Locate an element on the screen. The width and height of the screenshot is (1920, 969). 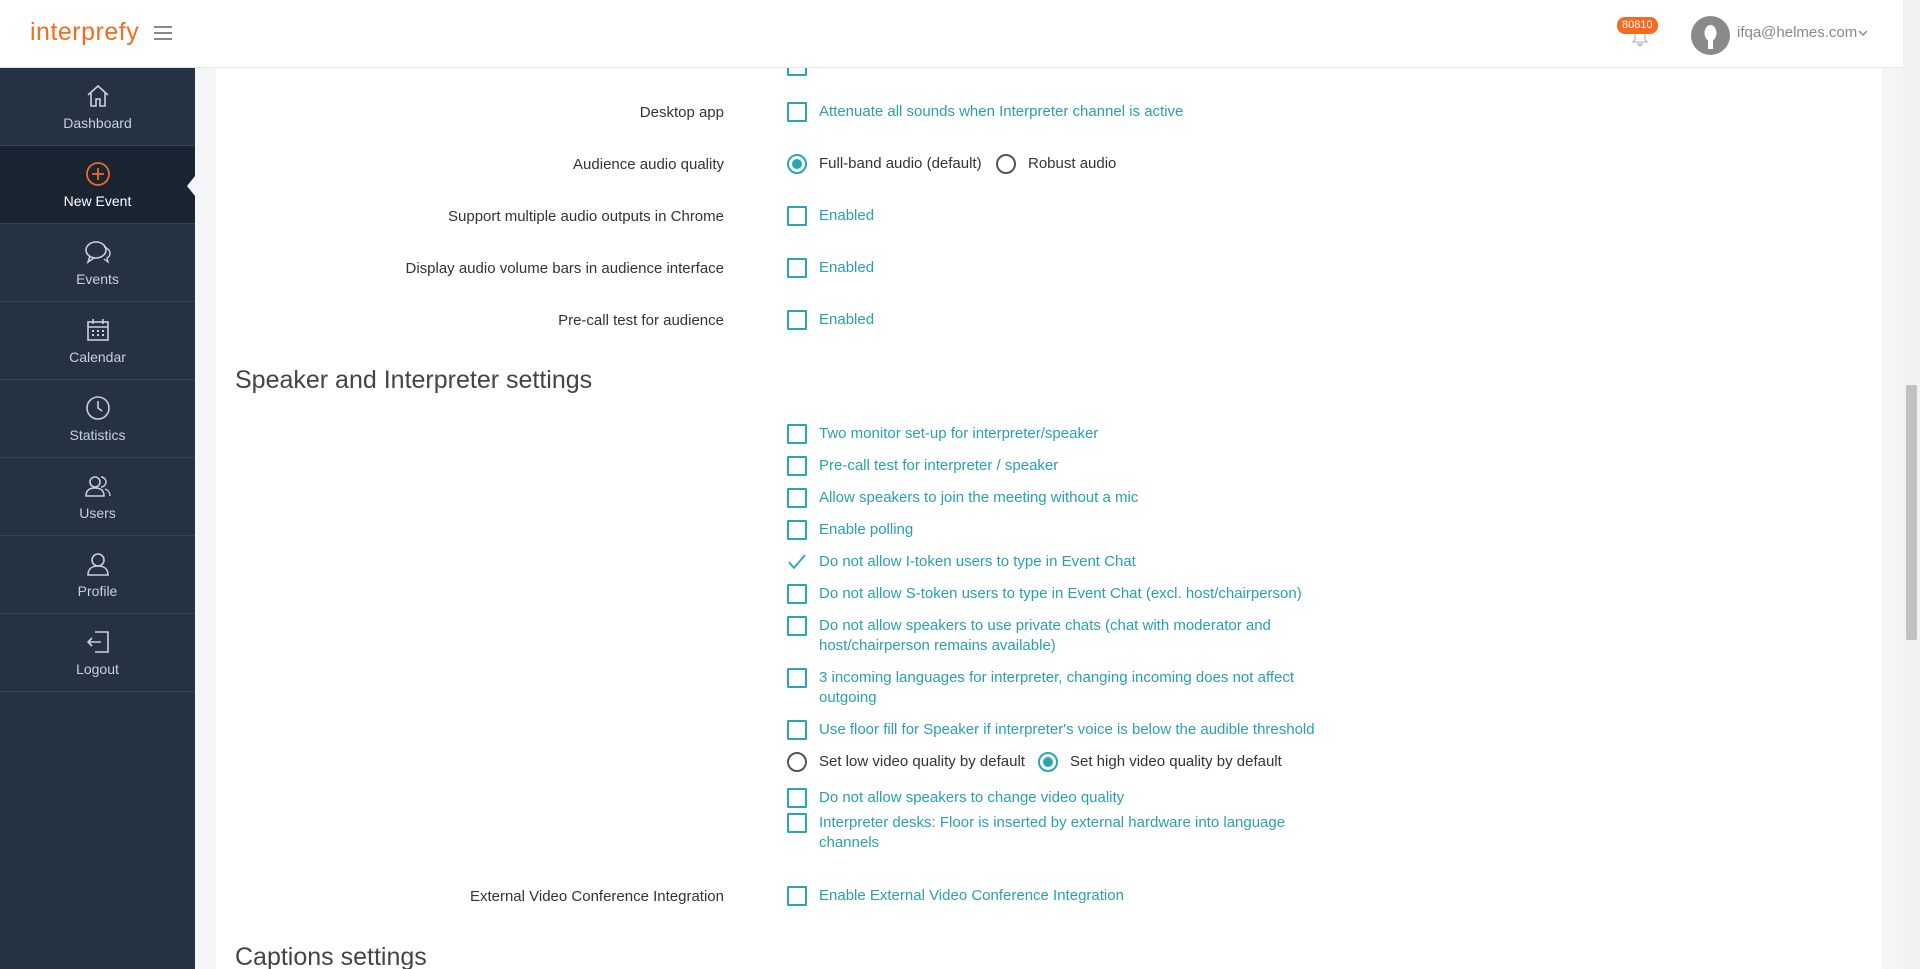
enable-polling-option: Enable polling is located at coordinates (850, 530).